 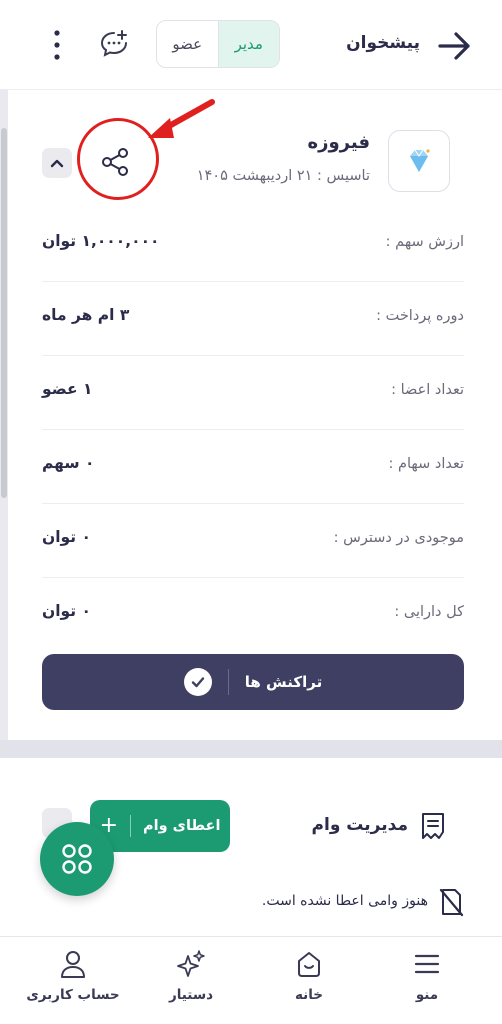 I want to click on info-label: تعداد اعضا :, so click(x=427, y=390).